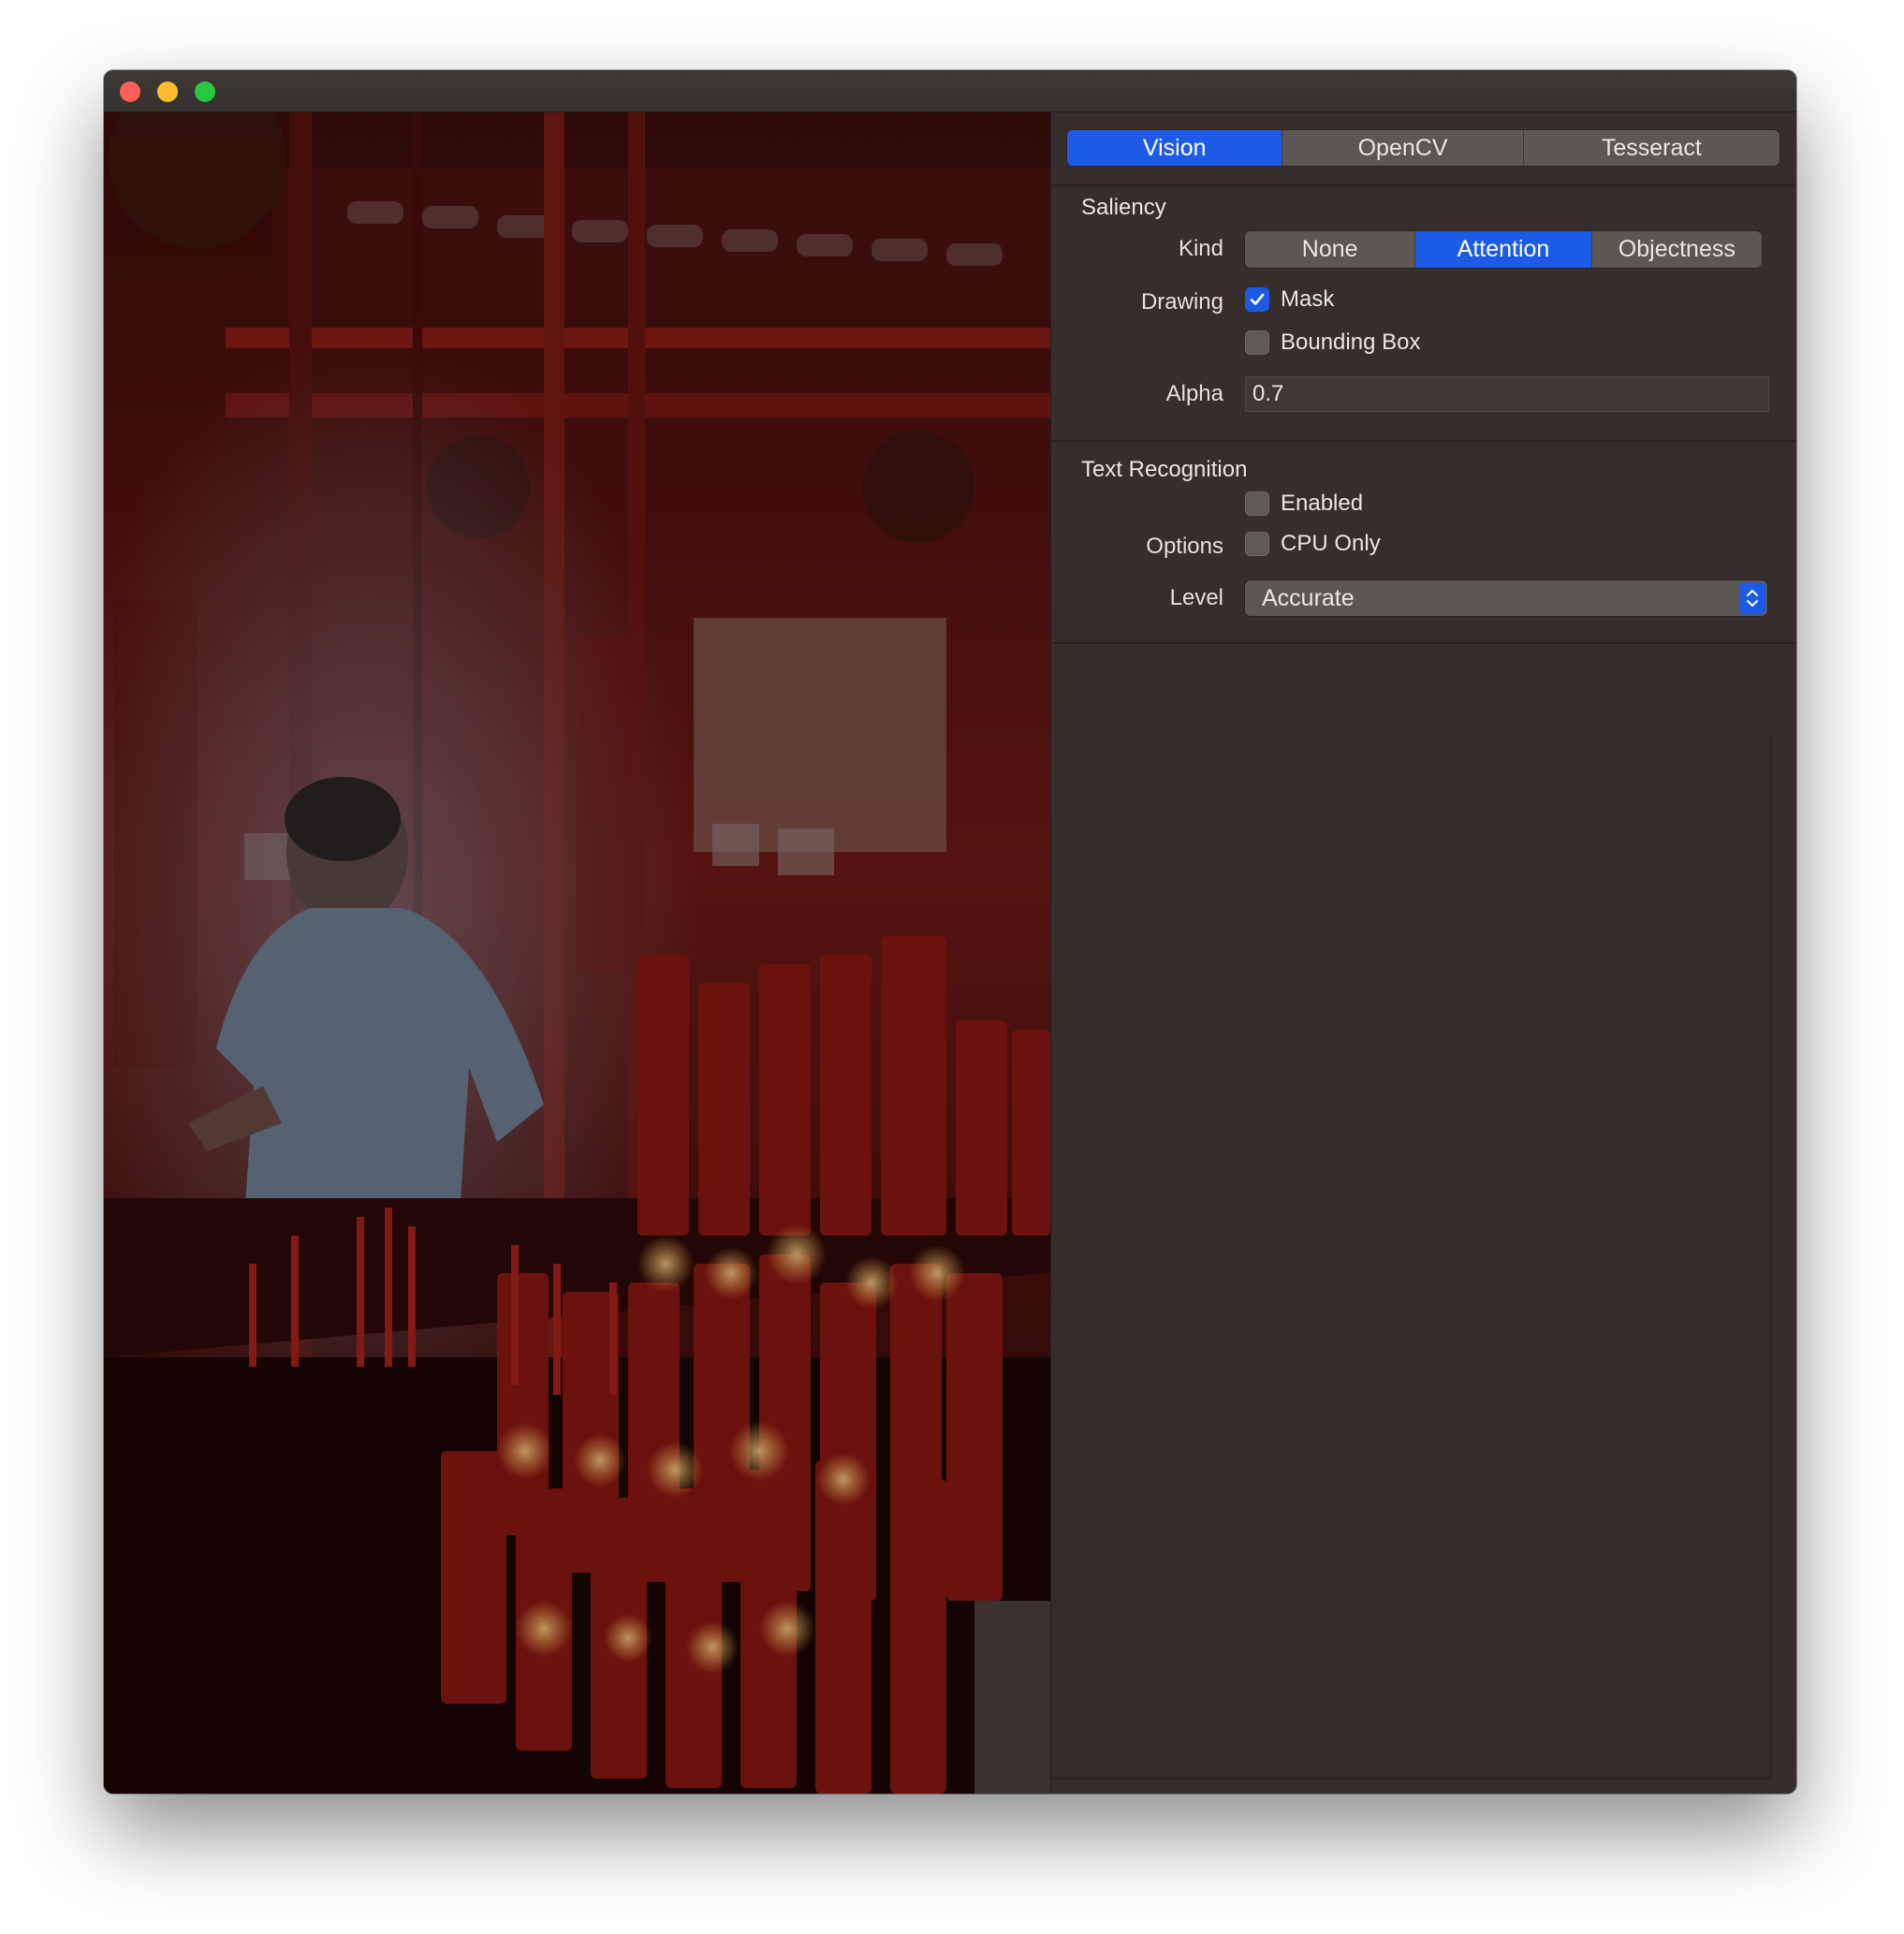 The width and height of the screenshot is (1904, 1934). Describe the element at coordinates (1194, 394) in the screenshot. I see `alpha-label: Alpha` at that location.